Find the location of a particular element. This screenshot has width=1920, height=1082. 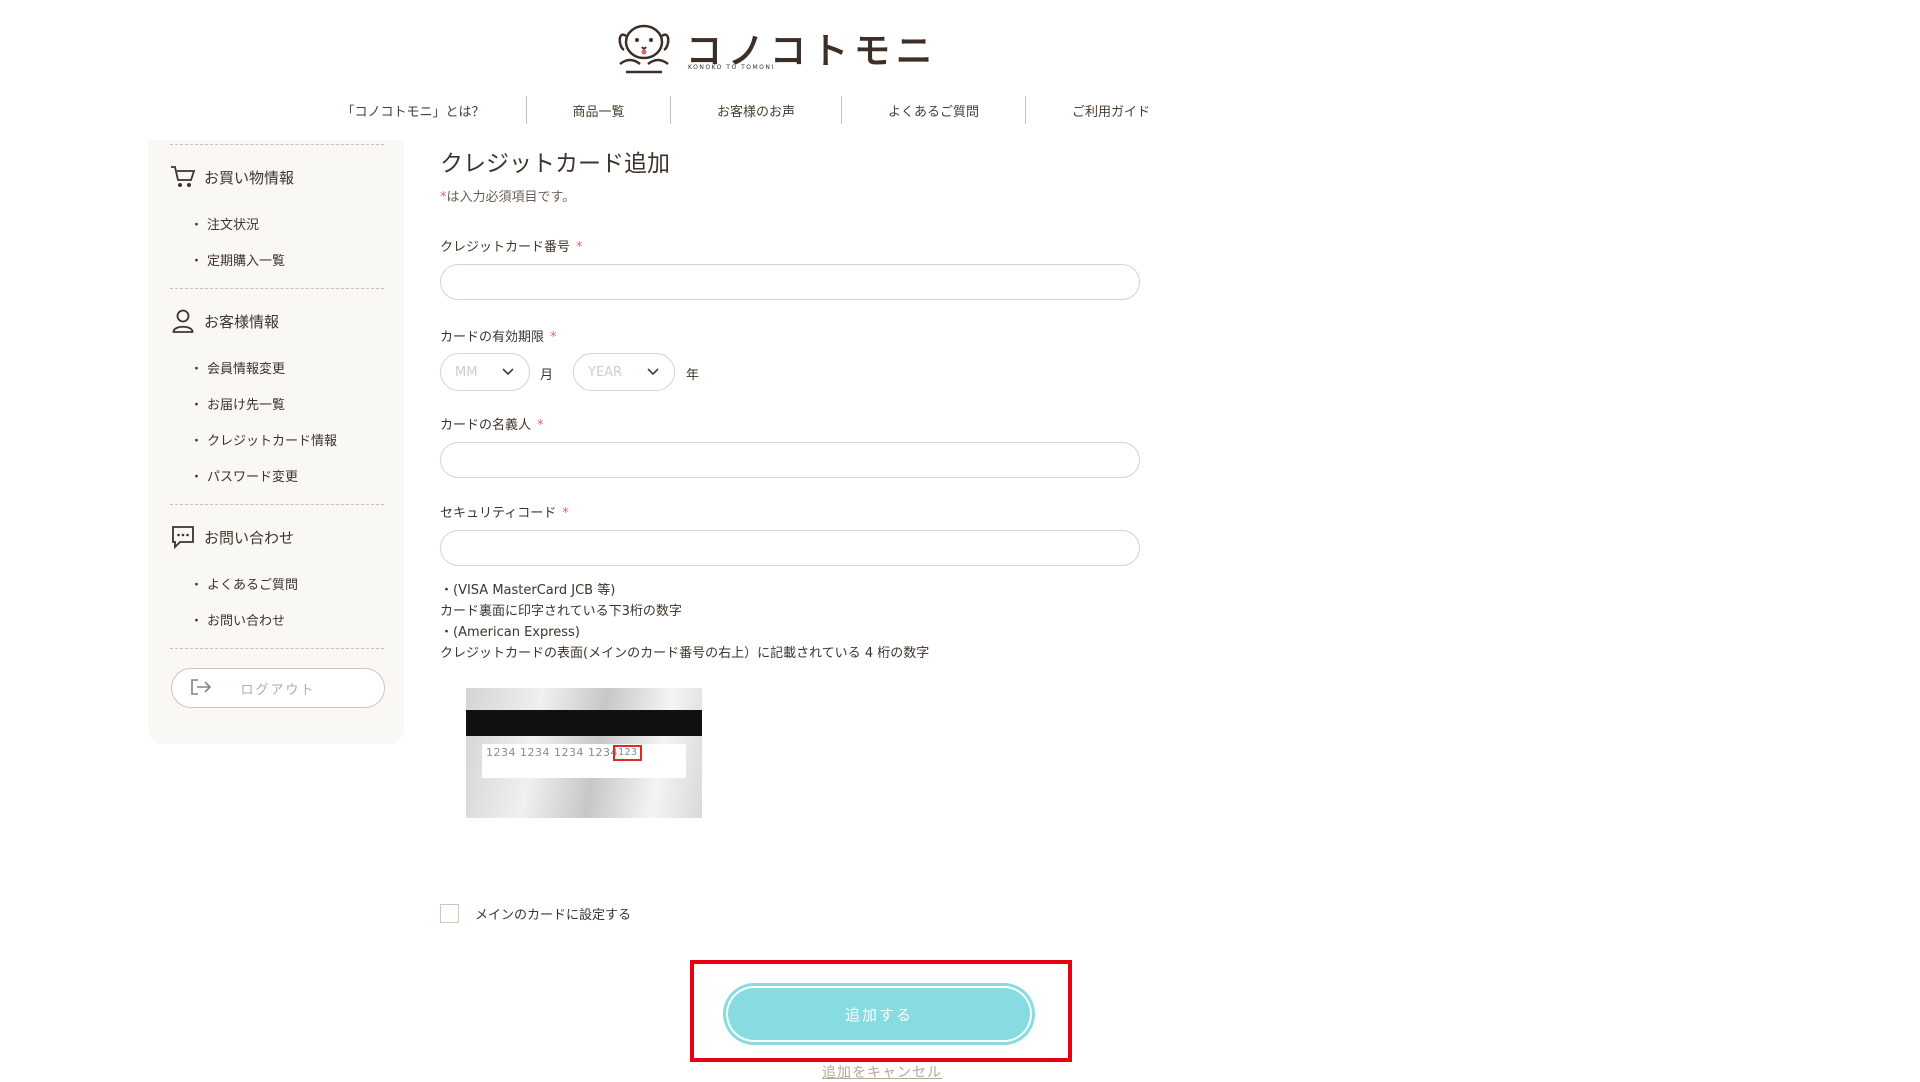

section-contact-title: お問い合わせ is located at coordinates (249, 537).